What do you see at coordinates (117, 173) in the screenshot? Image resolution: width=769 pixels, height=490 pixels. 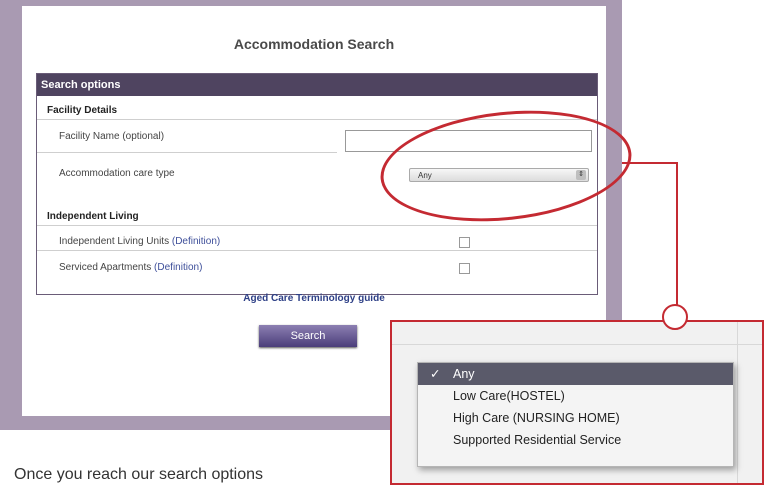 I see `care-type-label: Accommodation care type` at bounding box center [117, 173].